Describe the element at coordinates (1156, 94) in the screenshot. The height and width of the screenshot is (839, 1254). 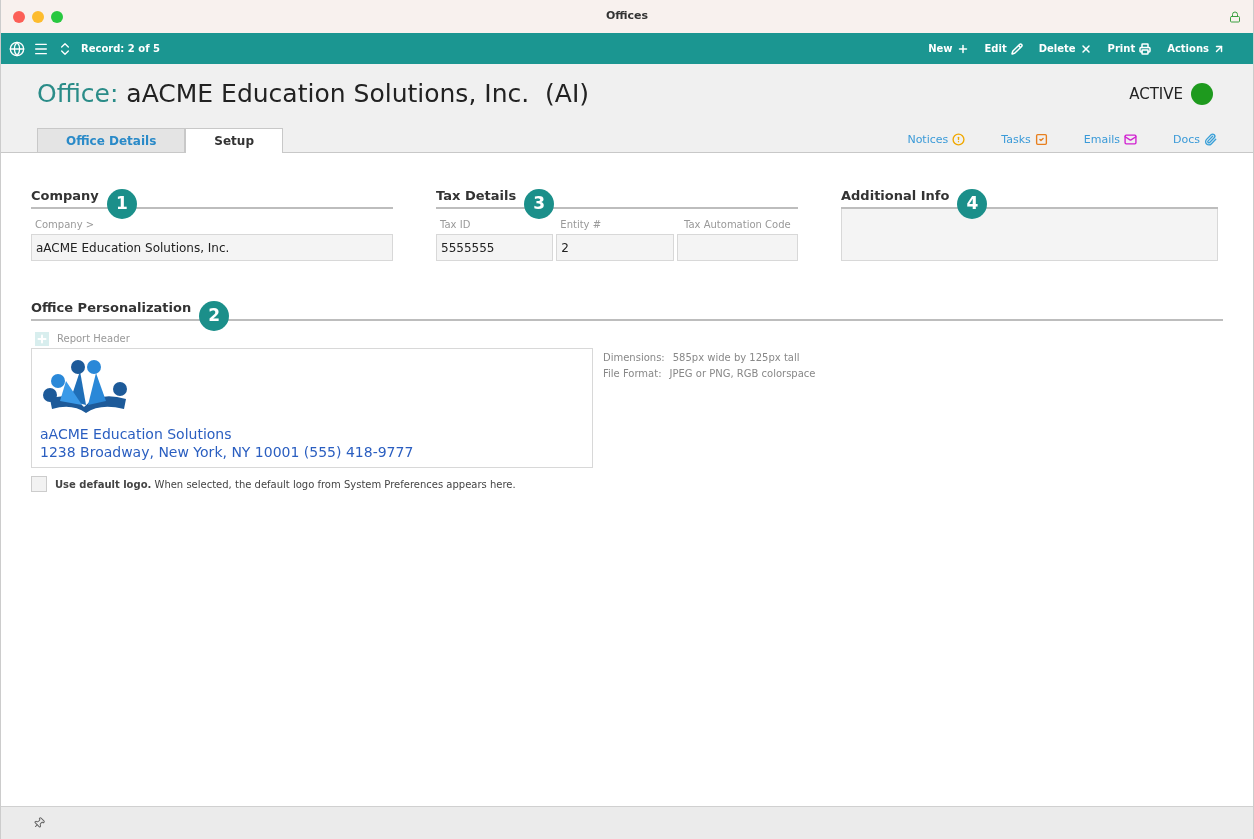
I see `status-label: ACTIVE` at that location.